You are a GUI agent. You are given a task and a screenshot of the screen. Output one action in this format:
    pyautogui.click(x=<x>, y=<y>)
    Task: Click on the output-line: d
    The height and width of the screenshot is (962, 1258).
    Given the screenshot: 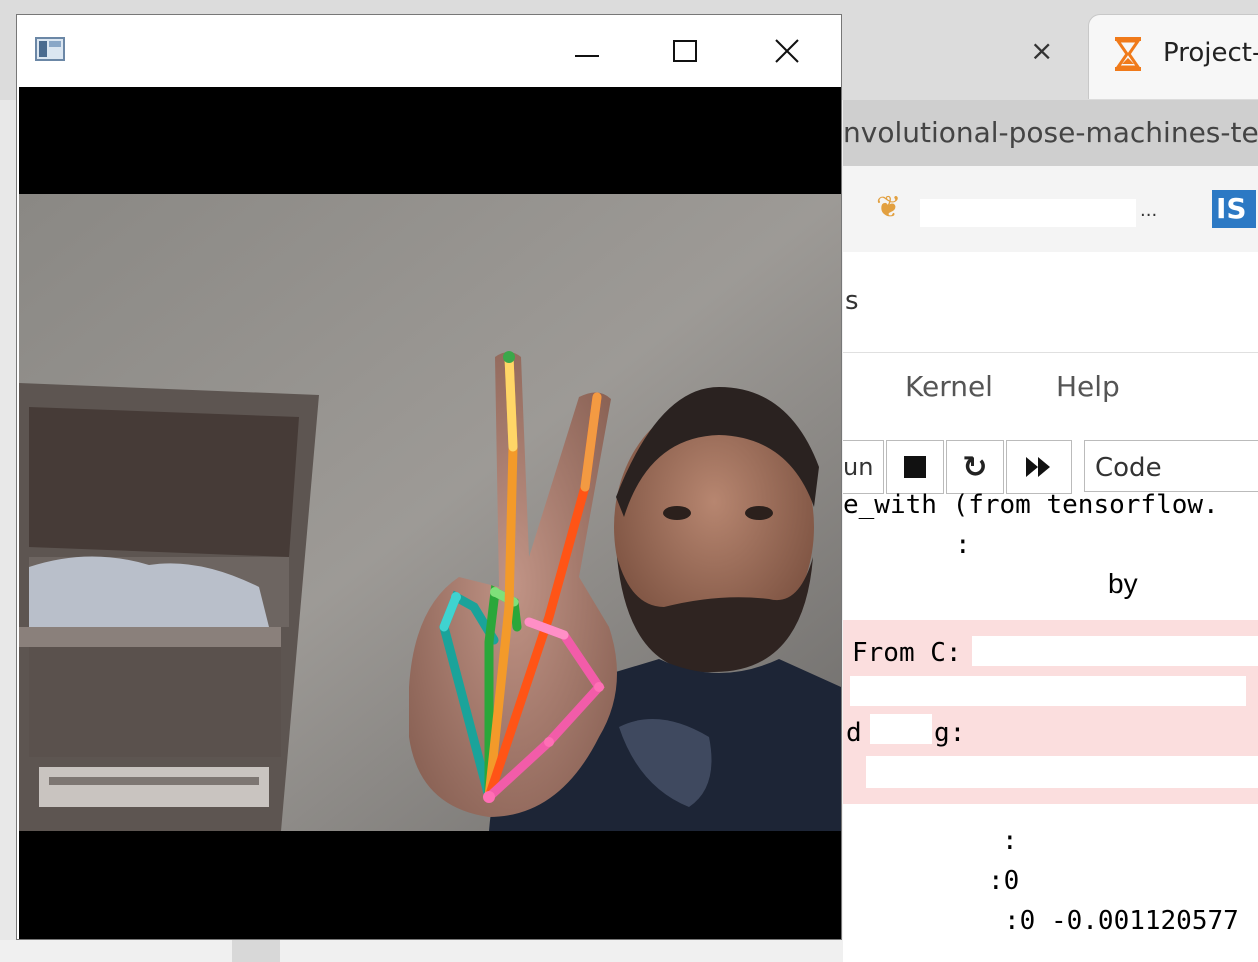 What is the action you would take?
    pyautogui.click(x=854, y=733)
    